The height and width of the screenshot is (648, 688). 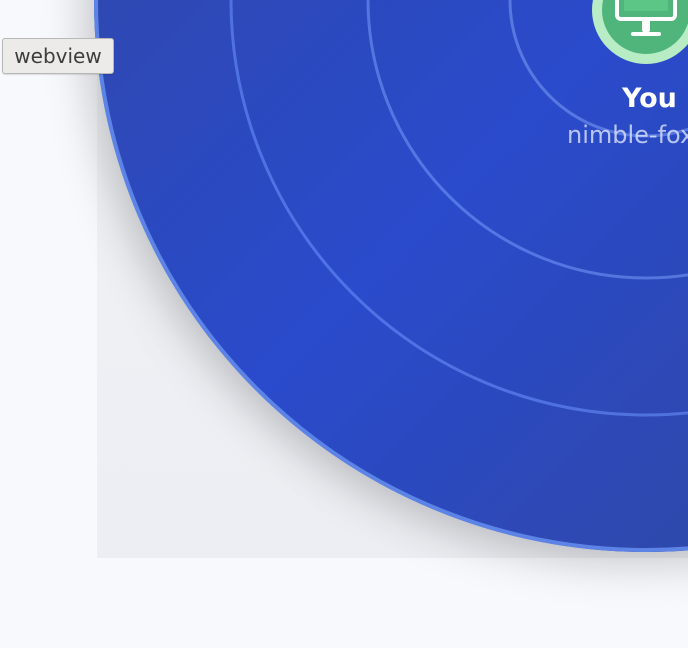 What do you see at coordinates (627, 135) in the screenshot?
I see `device-name: nimble-fox` at bounding box center [627, 135].